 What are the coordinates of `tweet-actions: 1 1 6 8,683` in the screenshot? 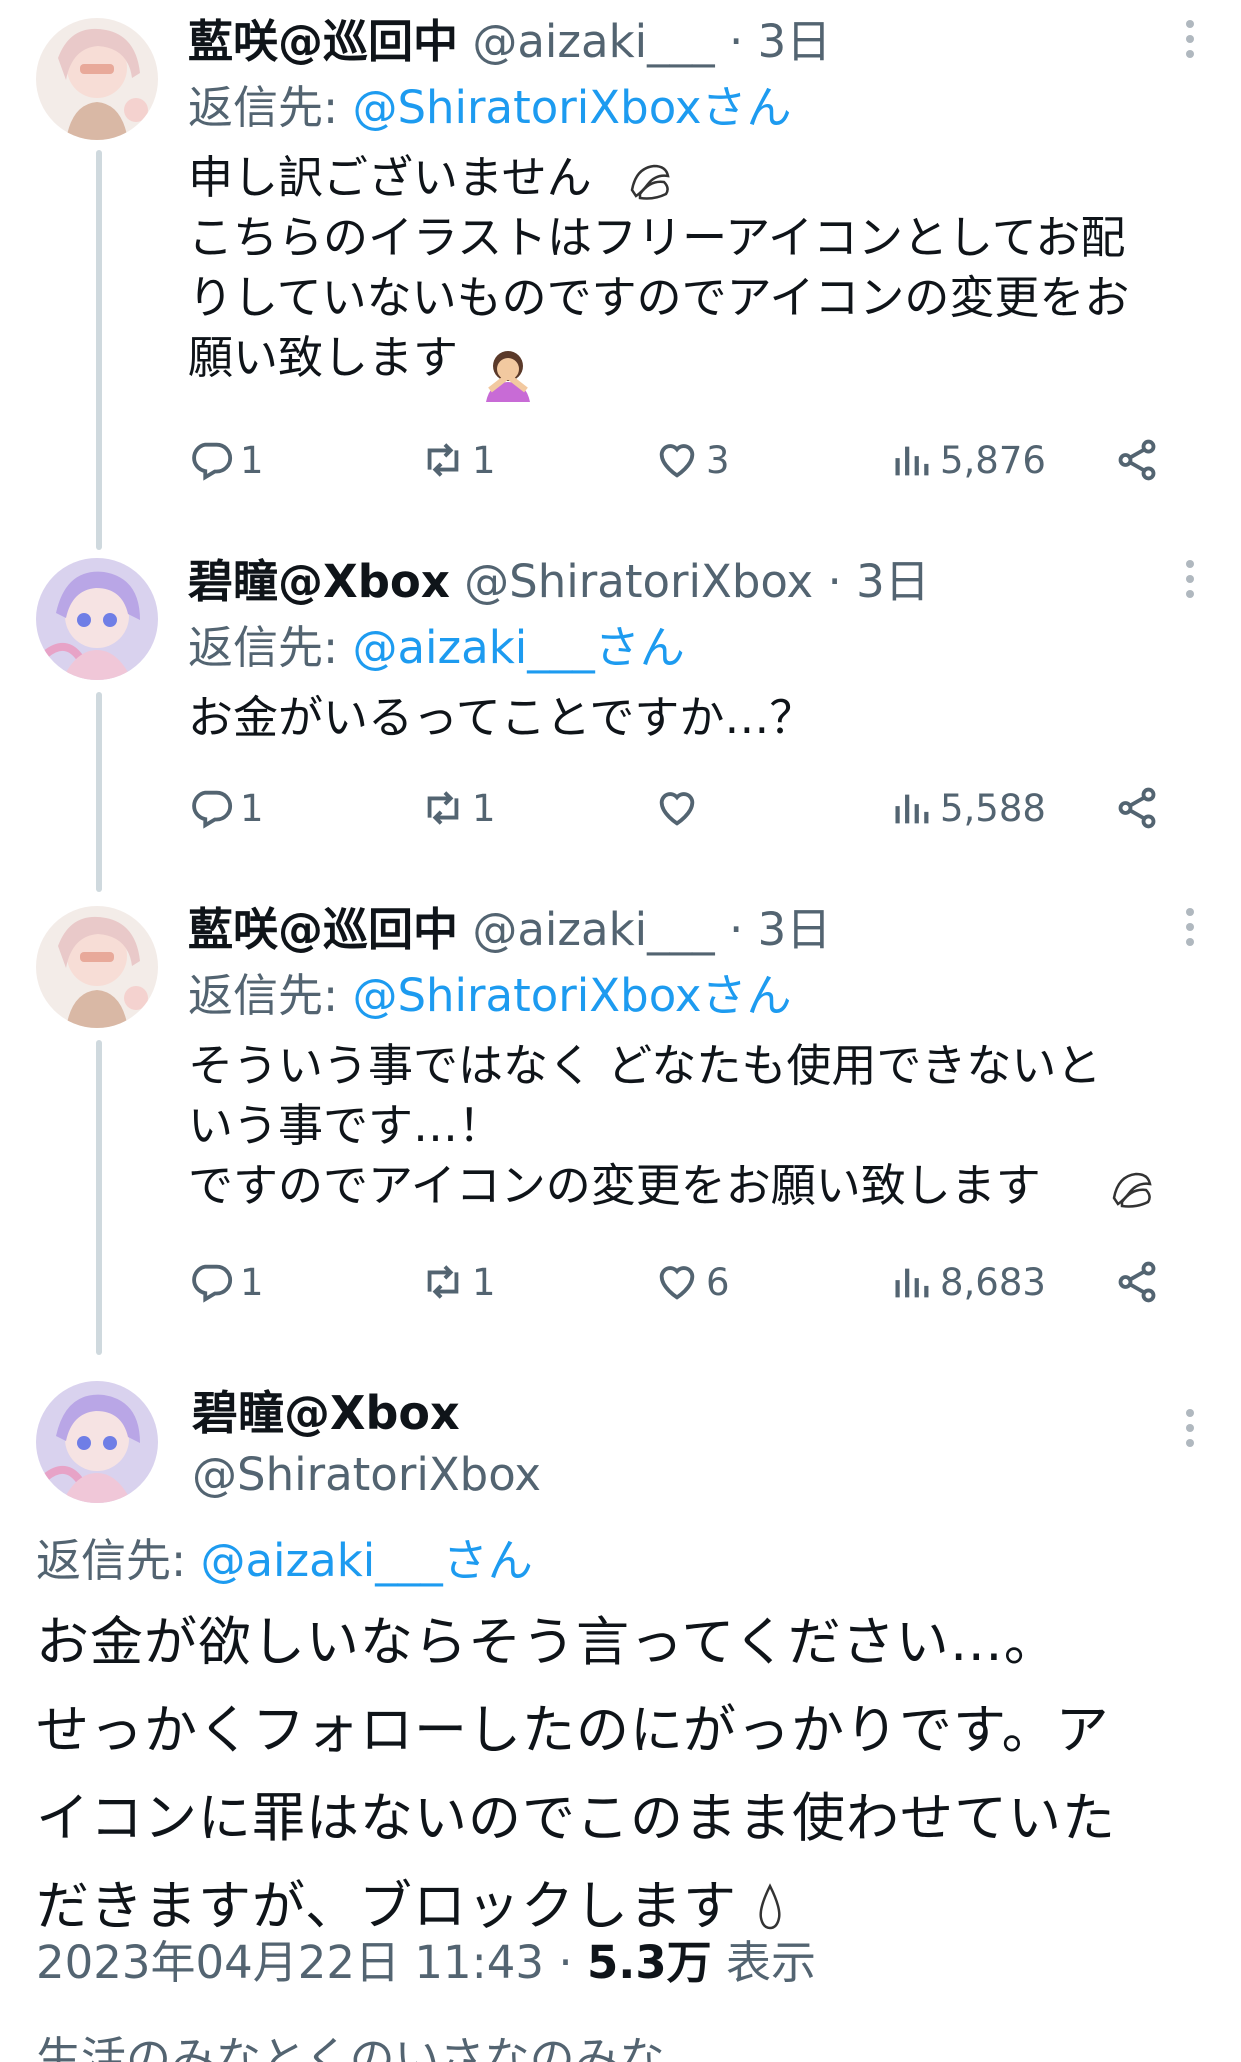 It's located at (678, 1282).